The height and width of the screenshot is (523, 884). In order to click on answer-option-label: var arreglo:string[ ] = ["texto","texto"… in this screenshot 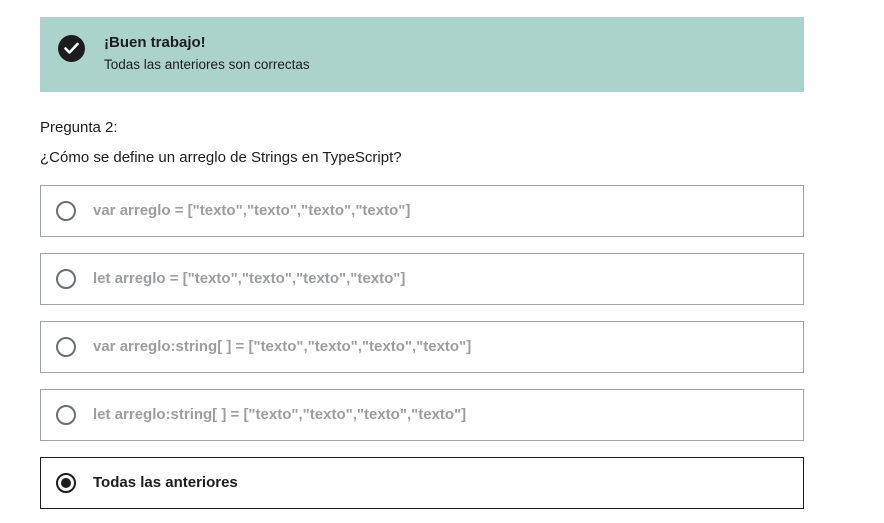, I will do `click(282, 346)`.